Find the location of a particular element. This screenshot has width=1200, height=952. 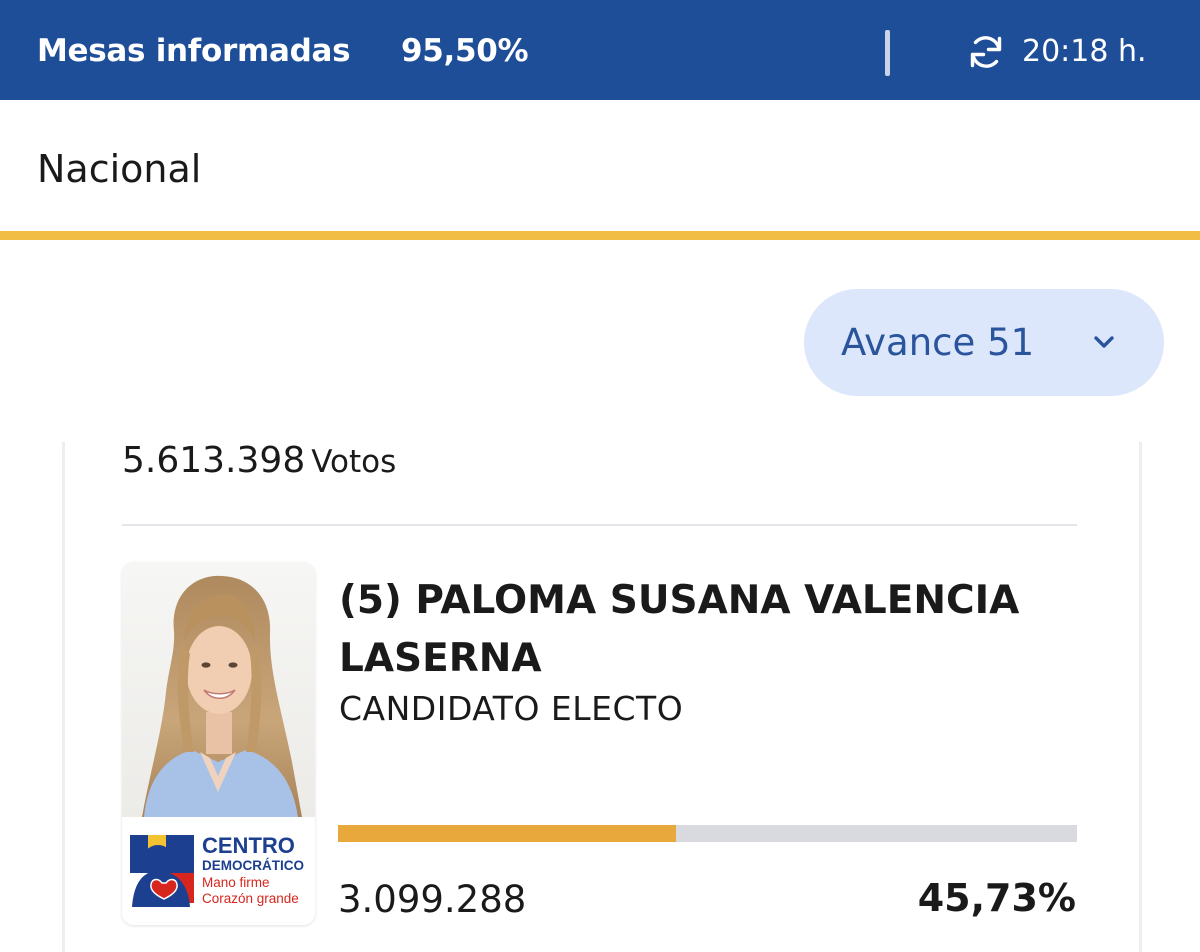

candidate-status: CANDIDATO ELECTO is located at coordinates (511, 708).